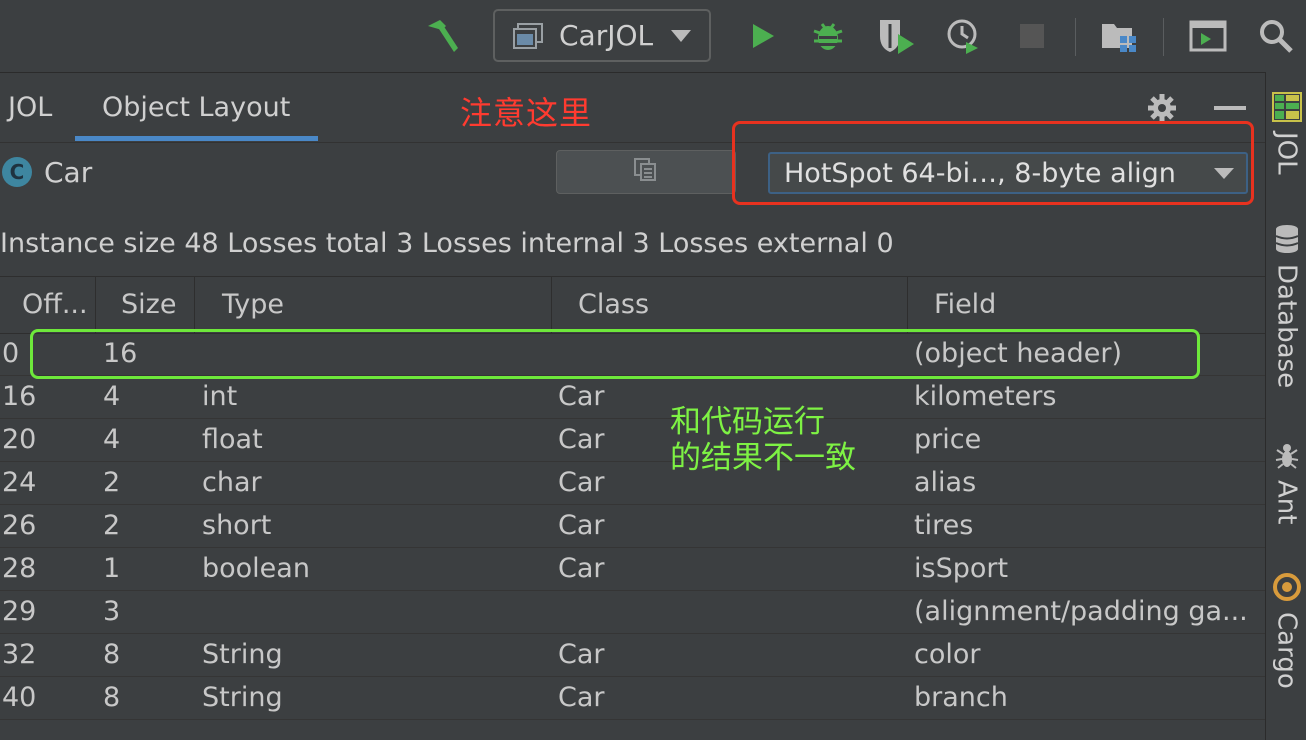 The height and width of the screenshot is (740, 1306). I want to click on cell-offset: 16, so click(19, 396).